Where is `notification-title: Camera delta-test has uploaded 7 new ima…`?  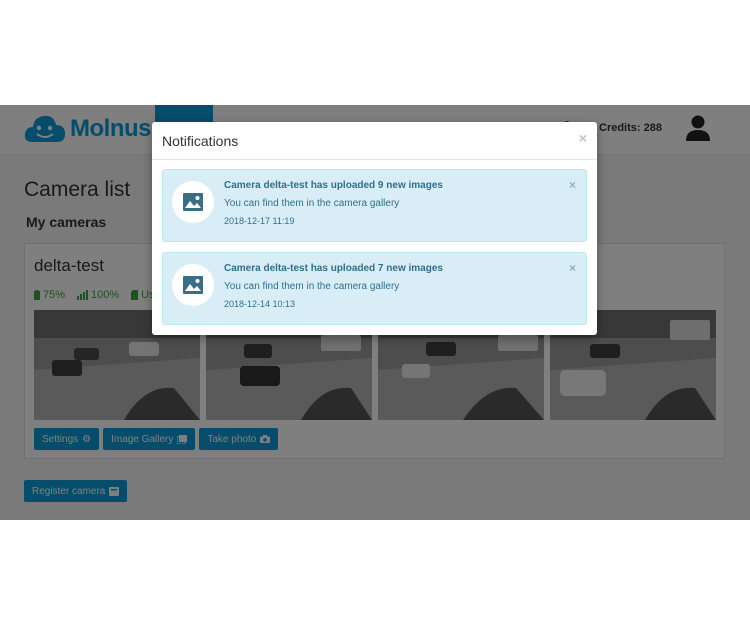 notification-title: Camera delta-test has uploaded 7 new ima… is located at coordinates (333, 268).